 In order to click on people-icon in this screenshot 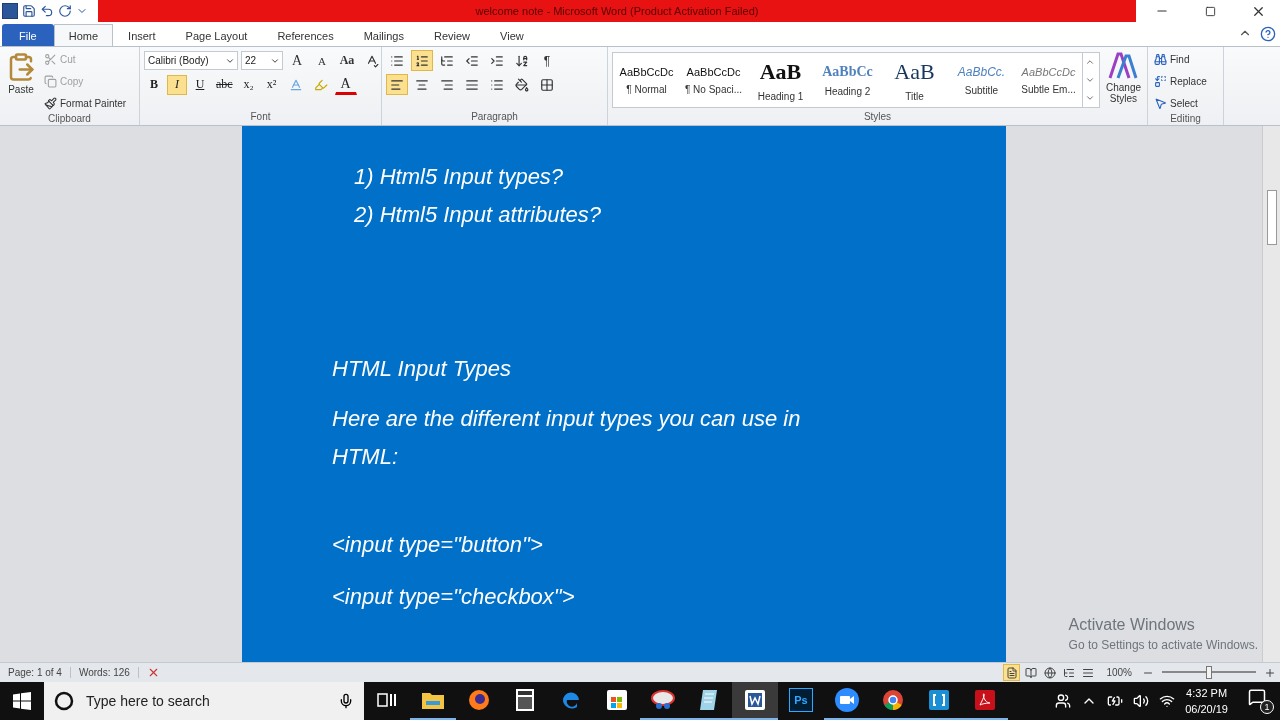, I will do `click(1063, 701)`.